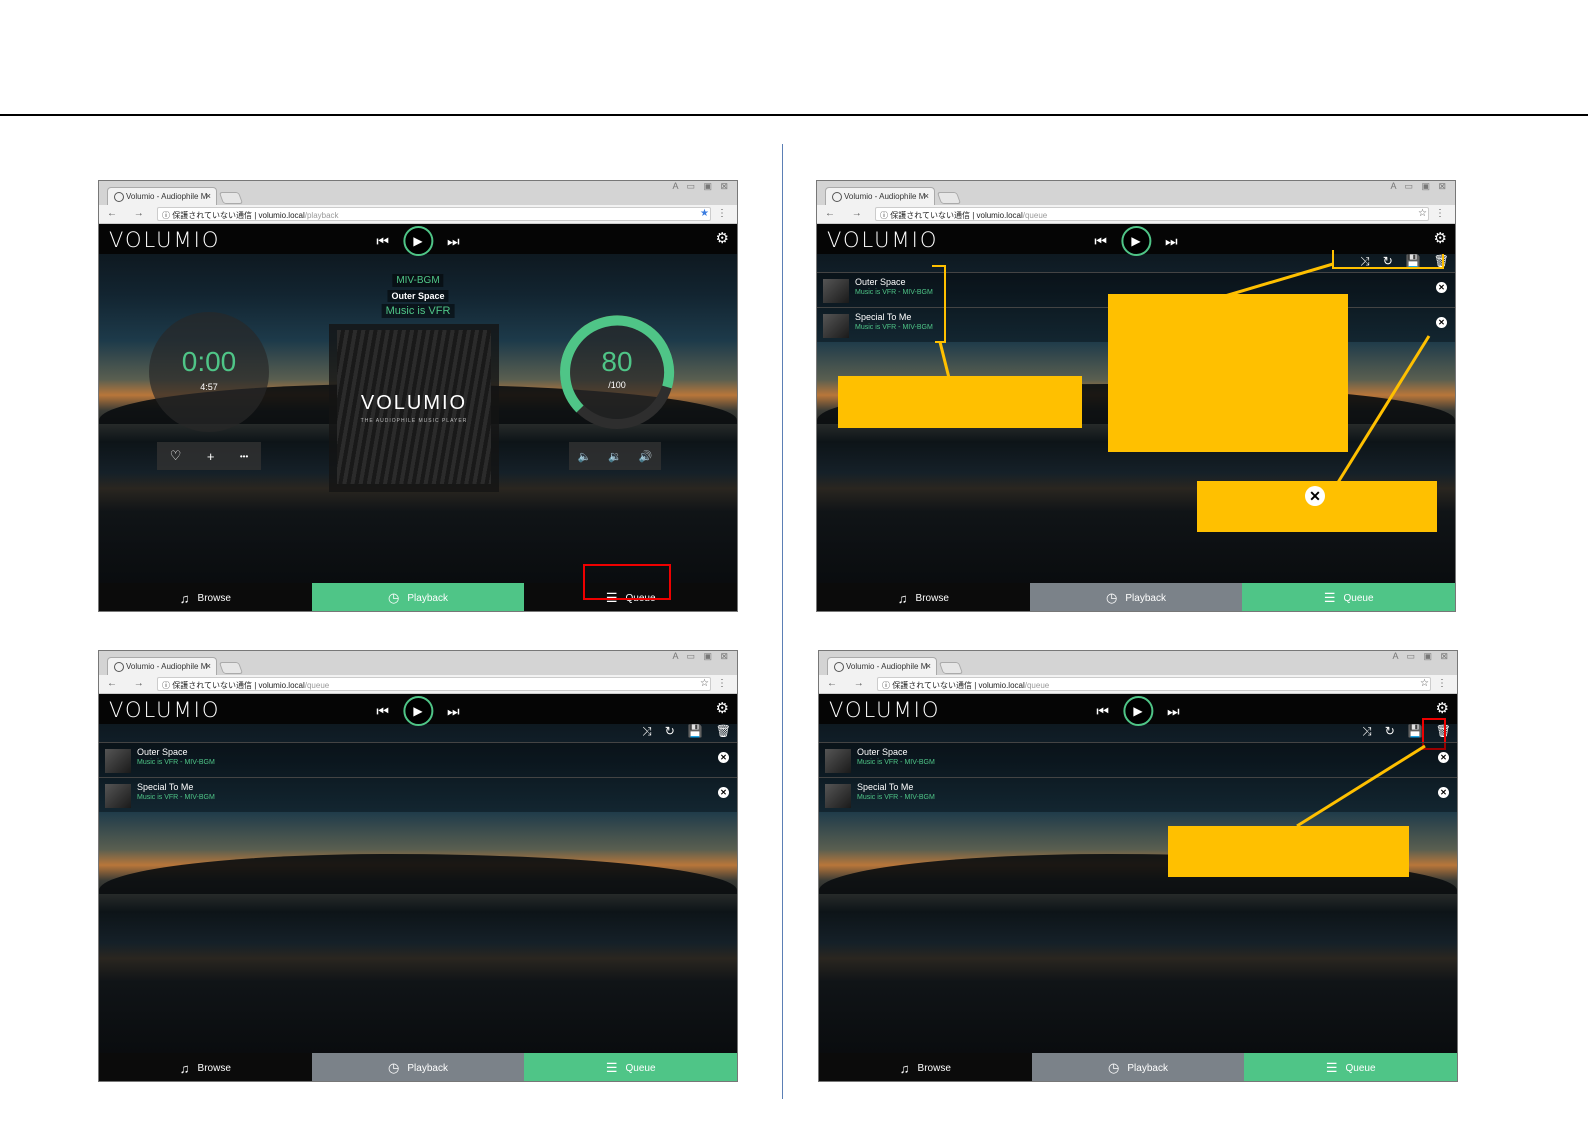 This screenshot has width=1588, height=1134. What do you see at coordinates (617, 372) in the screenshot?
I see `volume-knob` at bounding box center [617, 372].